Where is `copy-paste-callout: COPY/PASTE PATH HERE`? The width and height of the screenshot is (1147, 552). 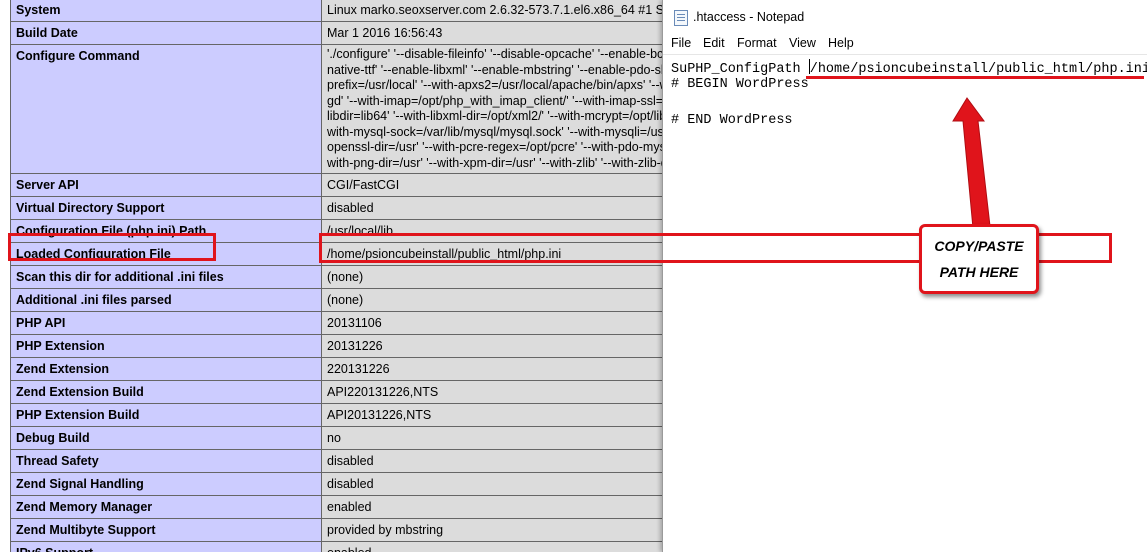 copy-paste-callout: COPY/PASTE PATH HERE is located at coordinates (979, 259).